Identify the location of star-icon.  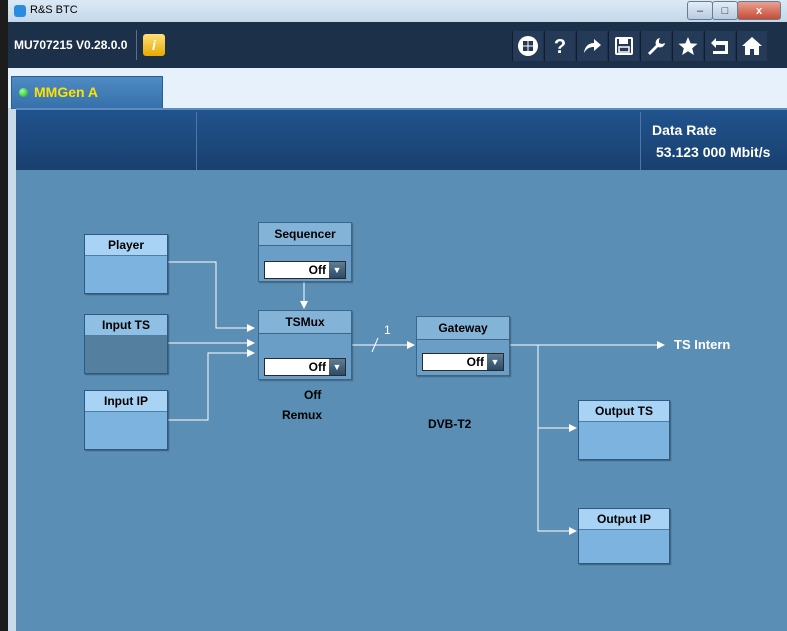
(688, 46).